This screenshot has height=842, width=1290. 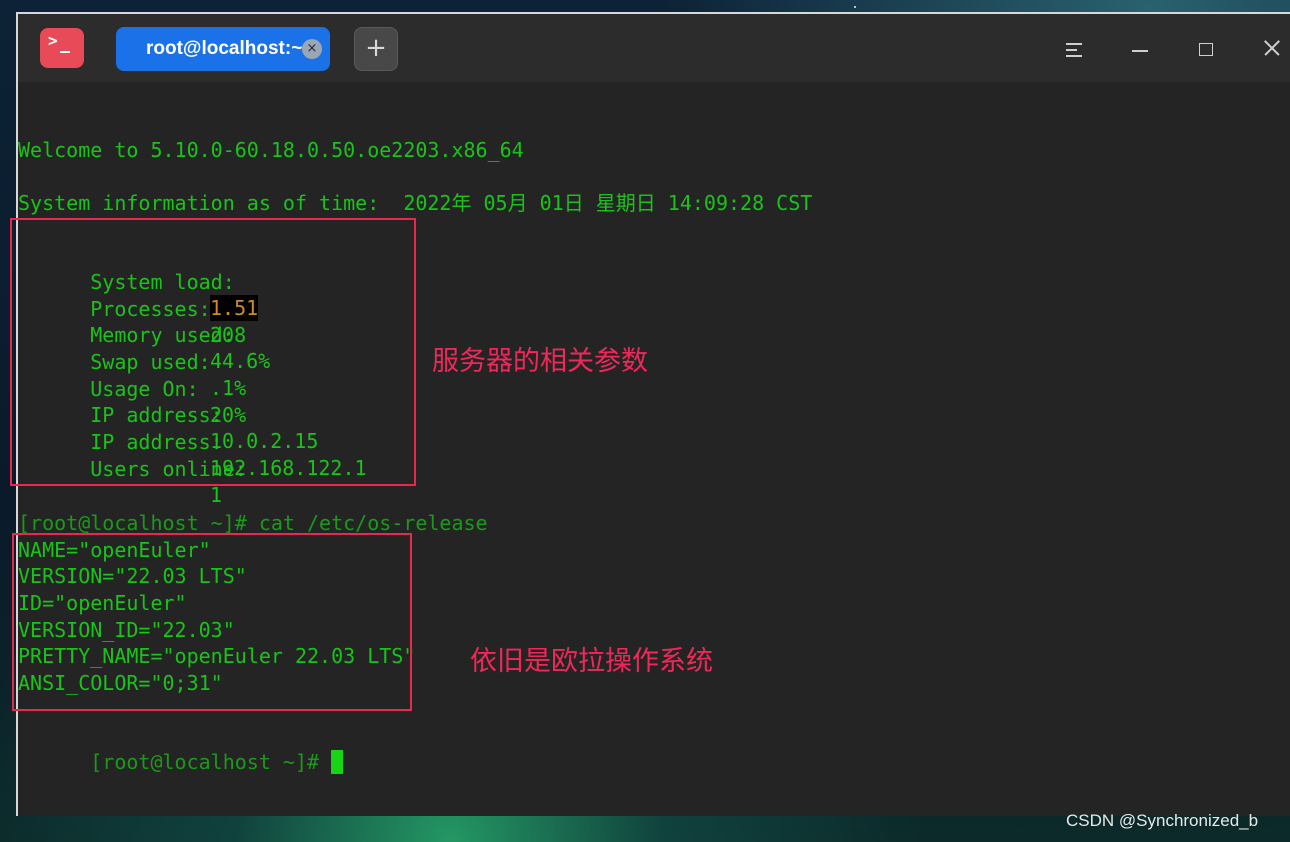 What do you see at coordinates (212, 622) in the screenshot?
I see `os-release-highlight-box` at bounding box center [212, 622].